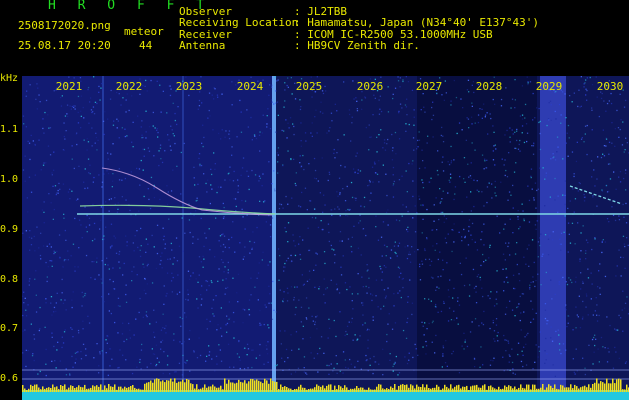  What do you see at coordinates (429, 86) in the screenshot?
I see `x-tick-label: 2027` at bounding box center [429, 86].